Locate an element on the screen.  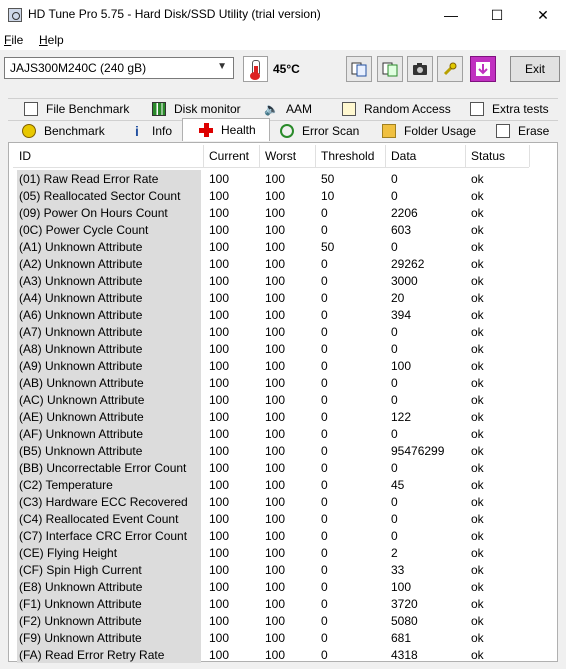
tab-benchmark: Benchmark is located at coordinates (61, 130).